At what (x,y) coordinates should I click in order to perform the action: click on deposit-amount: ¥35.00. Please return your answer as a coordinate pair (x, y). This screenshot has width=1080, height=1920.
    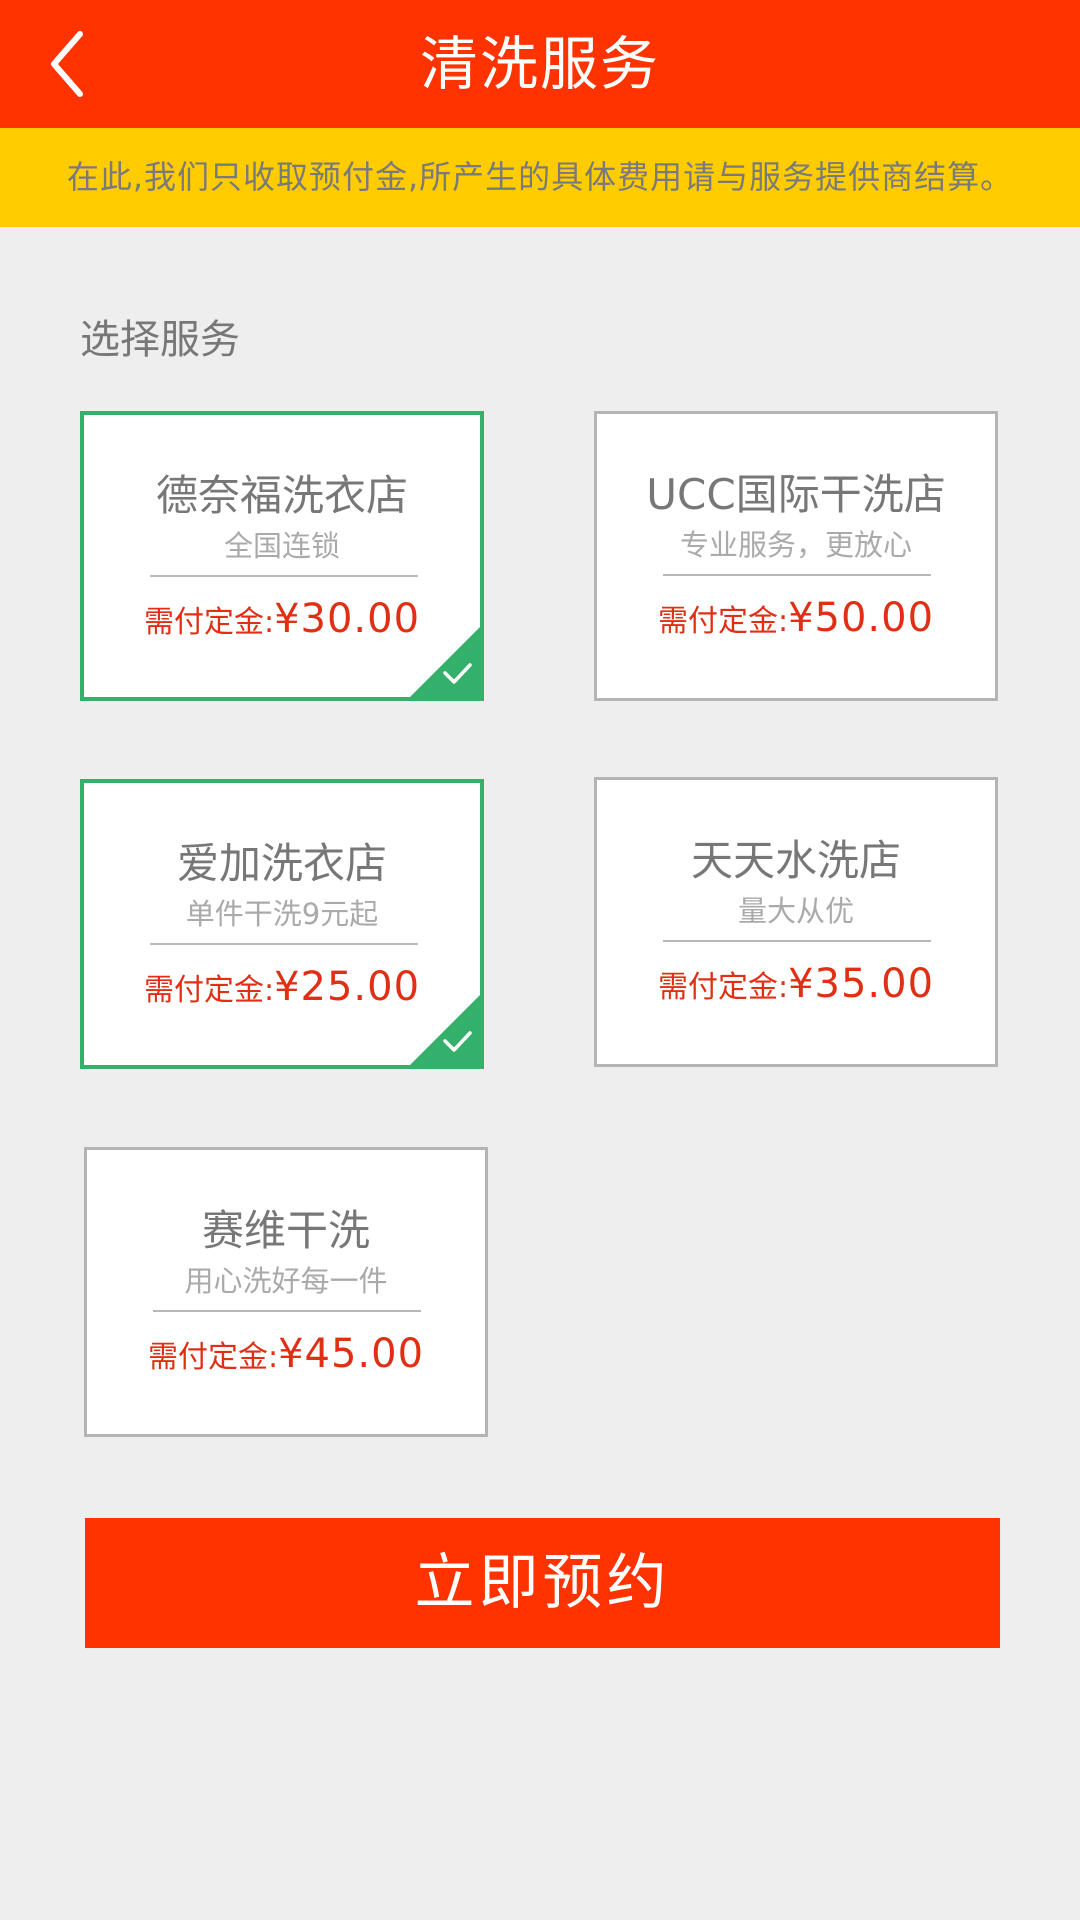
    Looking at the image, I should click on (861, 984).